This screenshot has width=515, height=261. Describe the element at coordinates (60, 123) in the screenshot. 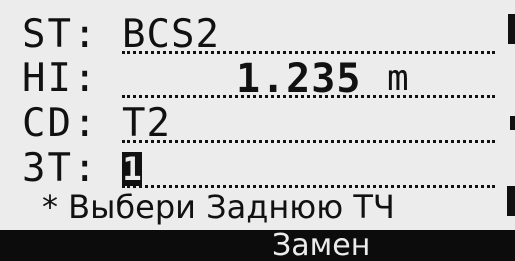

I see `code-label: CD:` at that location.